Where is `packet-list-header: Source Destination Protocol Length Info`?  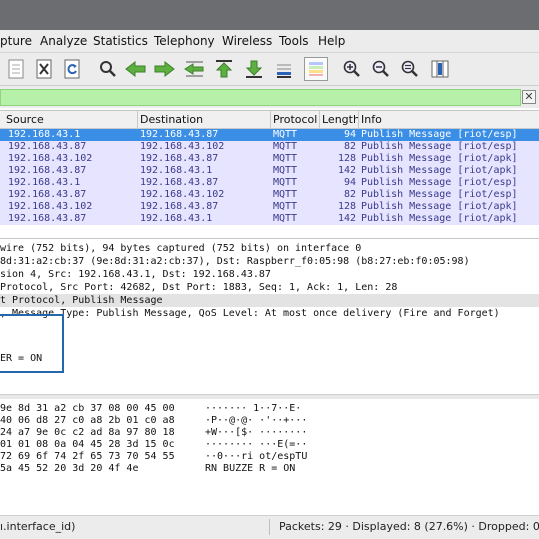 packet-list-header: Source Destination Protocol Length Info is located at coordinates (269, 120).